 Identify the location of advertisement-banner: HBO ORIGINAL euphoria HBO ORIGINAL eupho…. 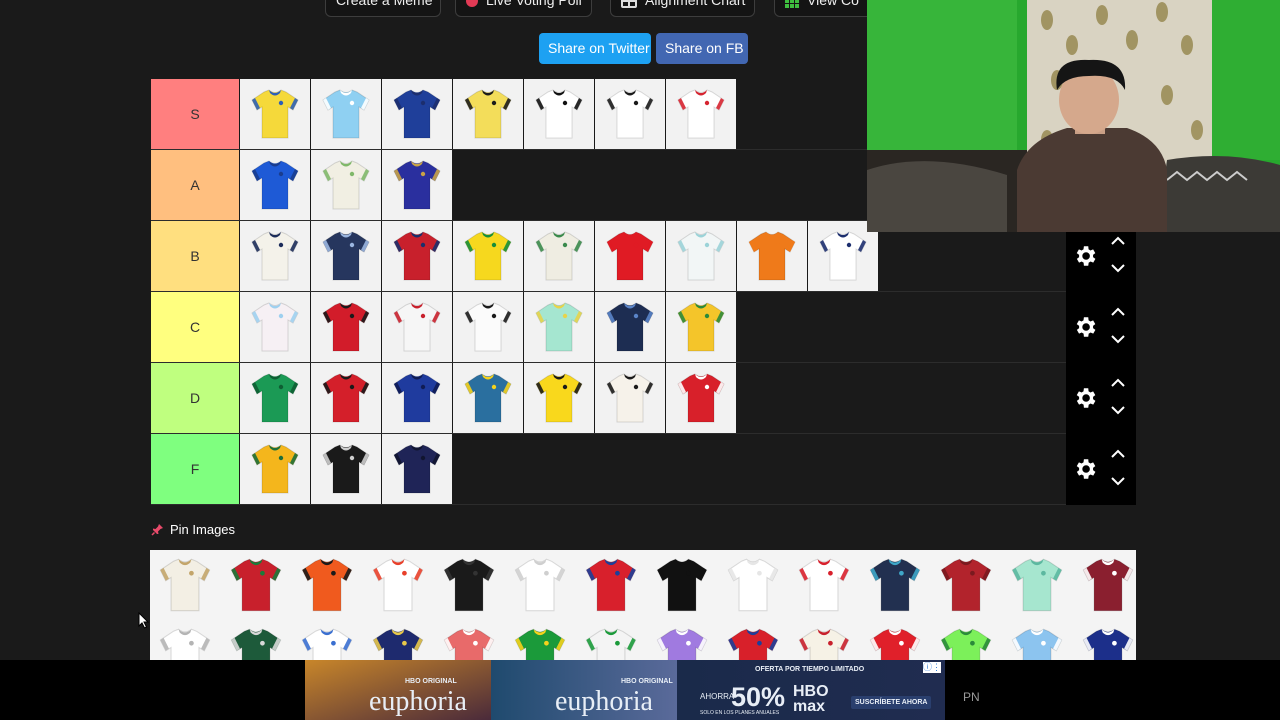
(625, 690).